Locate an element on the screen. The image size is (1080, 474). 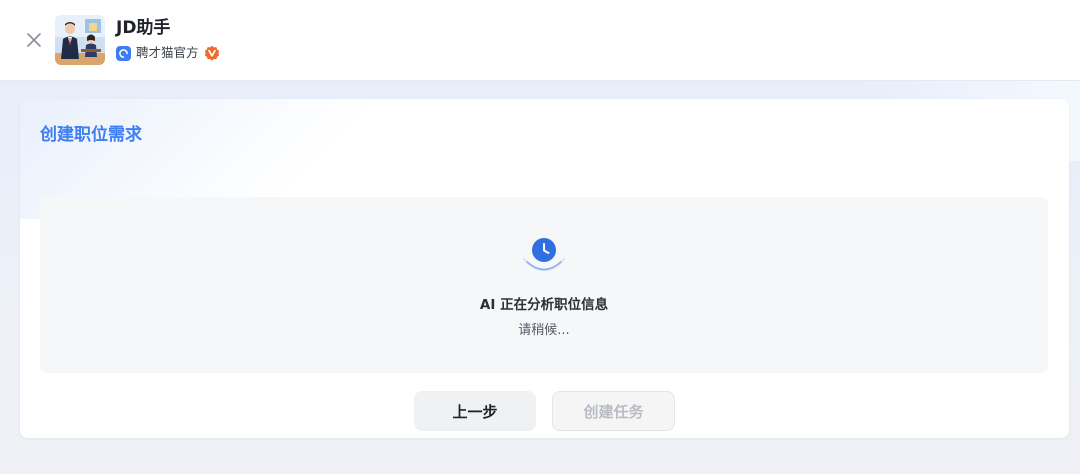
publisher-name: 聘才猫官方 is located at coordinates (167, 52).